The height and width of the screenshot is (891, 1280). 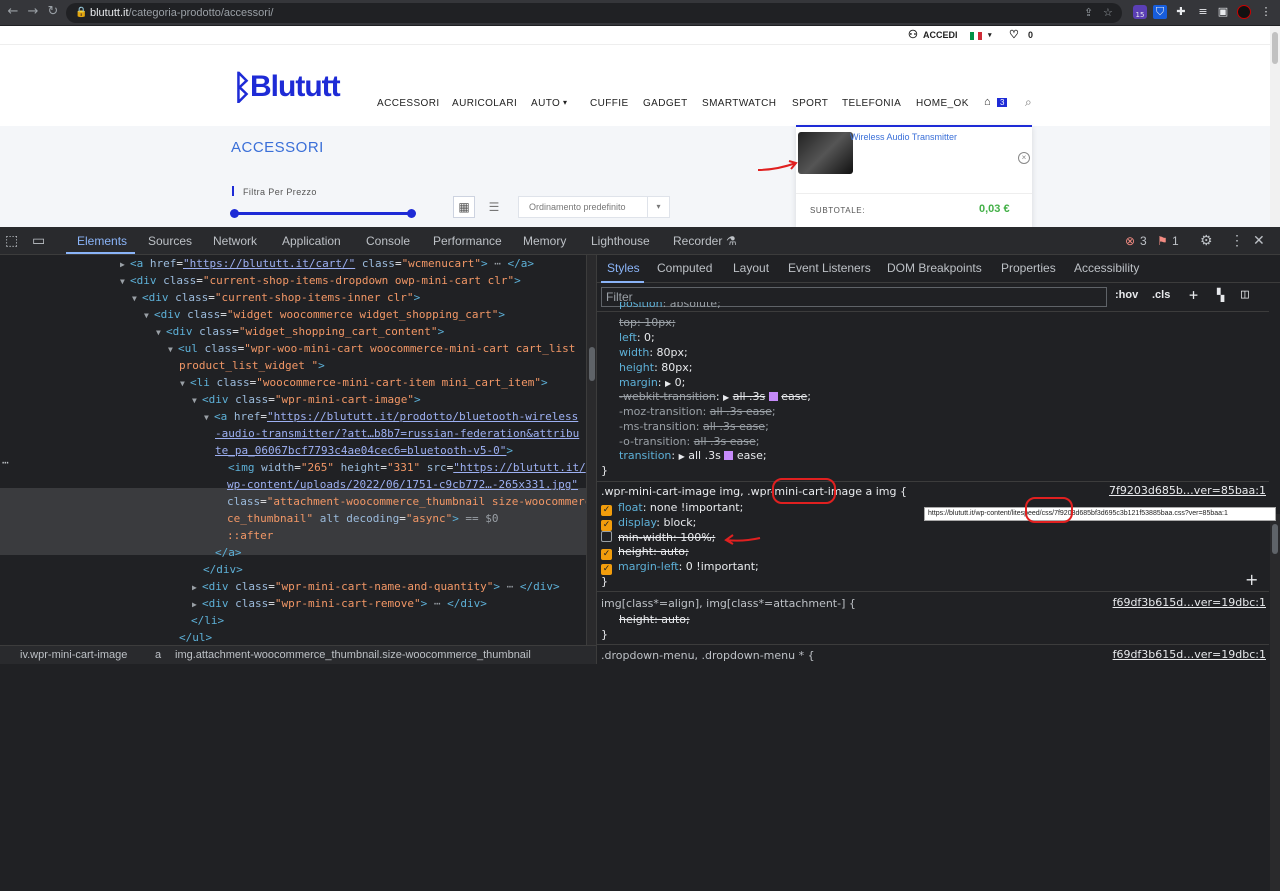 What do you see at coordinates (645, 552) in the screenshot?
I see `css-declaration: ✓ height: auto;` at bounding box center [645, 552].